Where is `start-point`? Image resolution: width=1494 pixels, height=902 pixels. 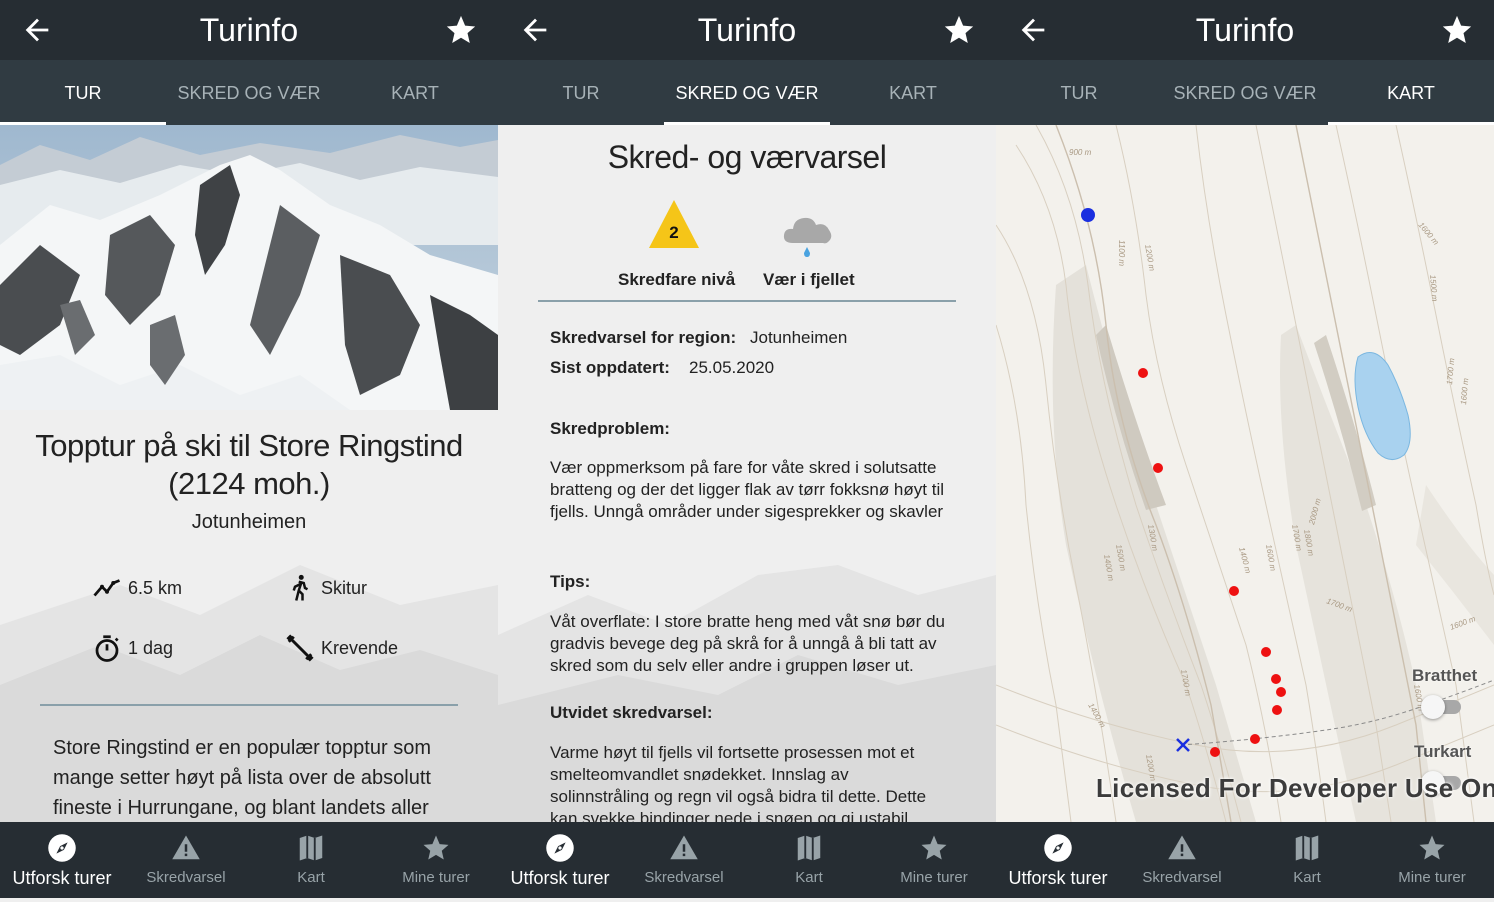
start-point is located at coordinates (1088, 215).